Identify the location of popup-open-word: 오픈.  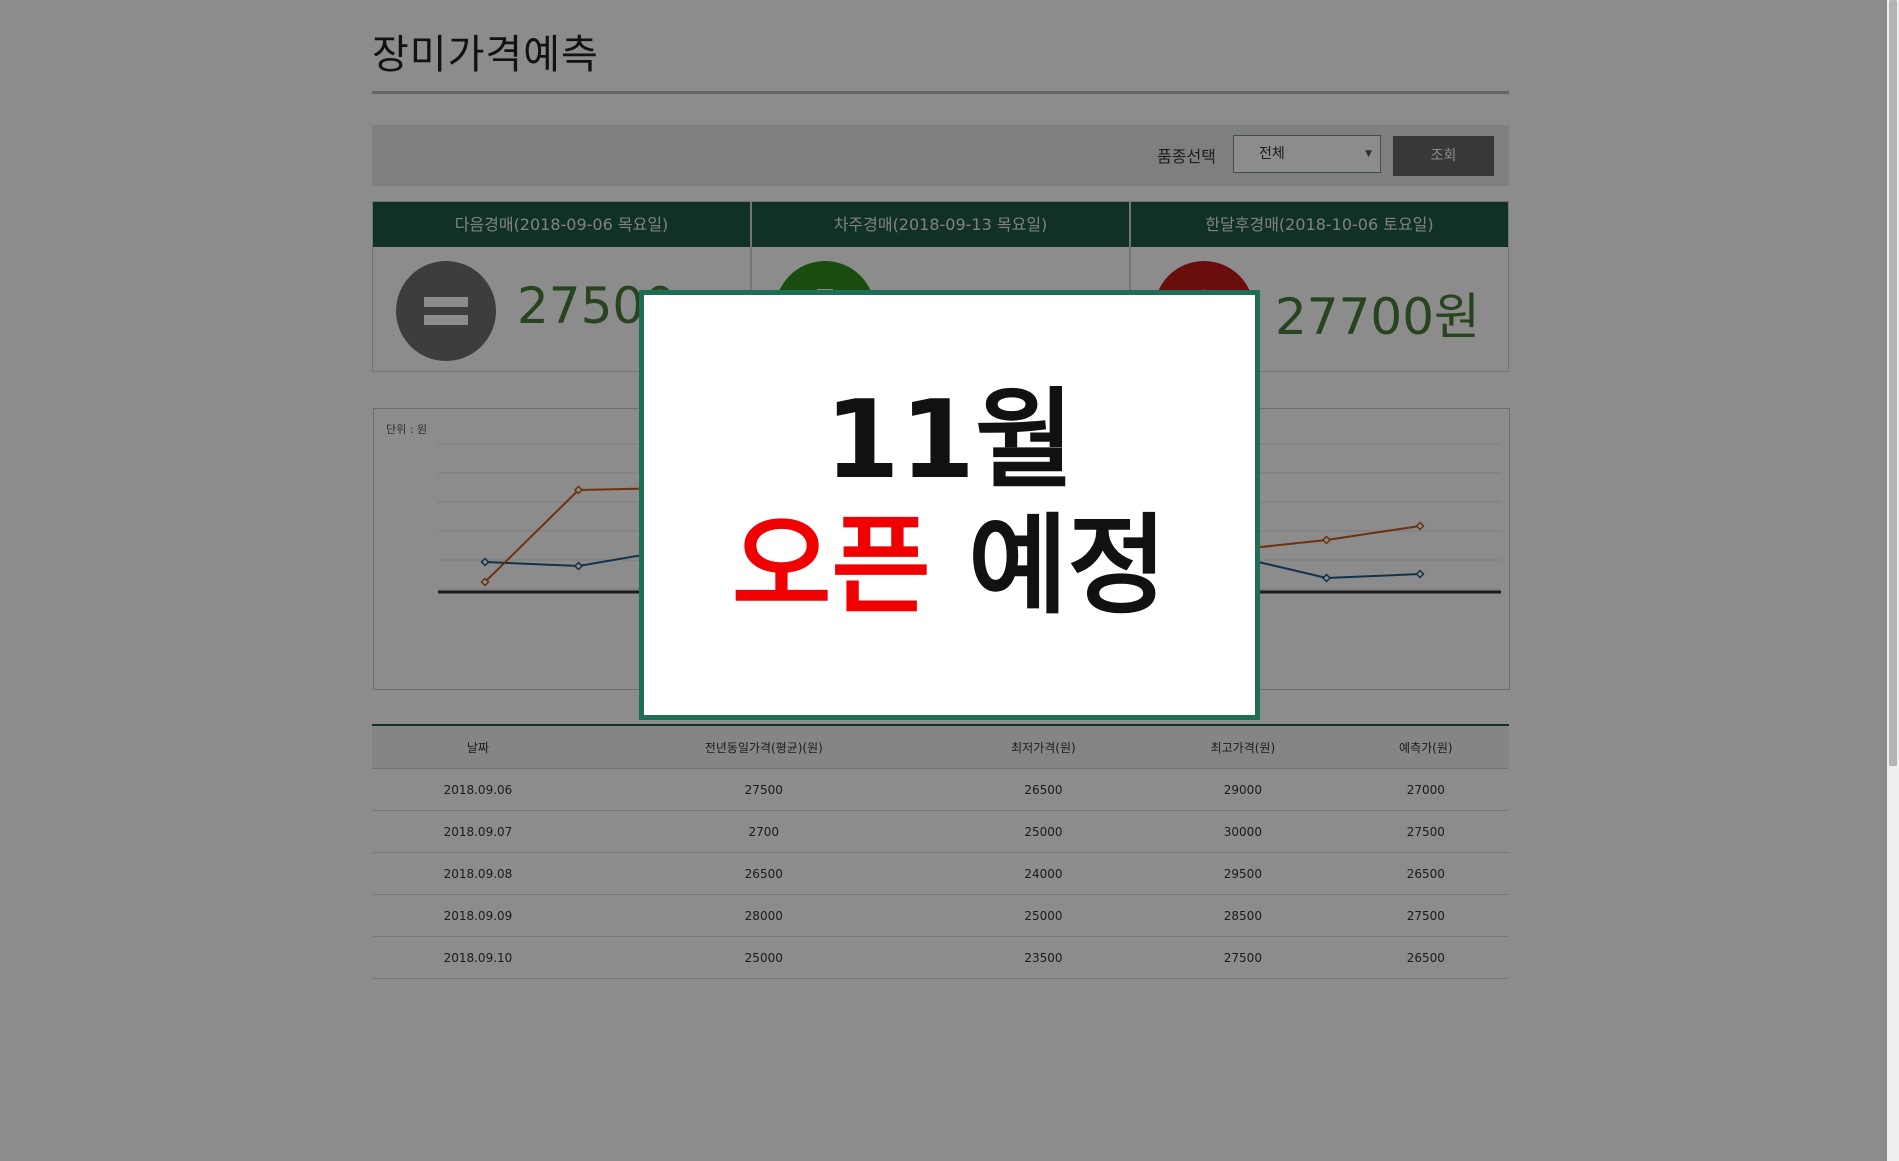
(831, 566).